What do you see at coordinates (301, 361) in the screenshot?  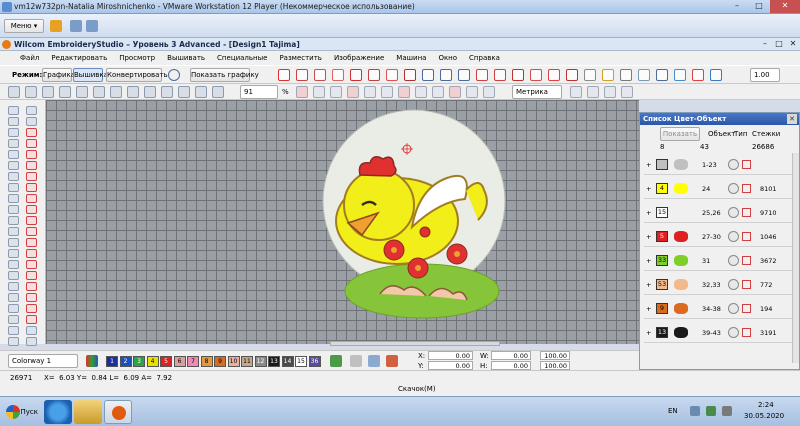 I see `colorway-swatch: 15` at bounding box center [301, 361].